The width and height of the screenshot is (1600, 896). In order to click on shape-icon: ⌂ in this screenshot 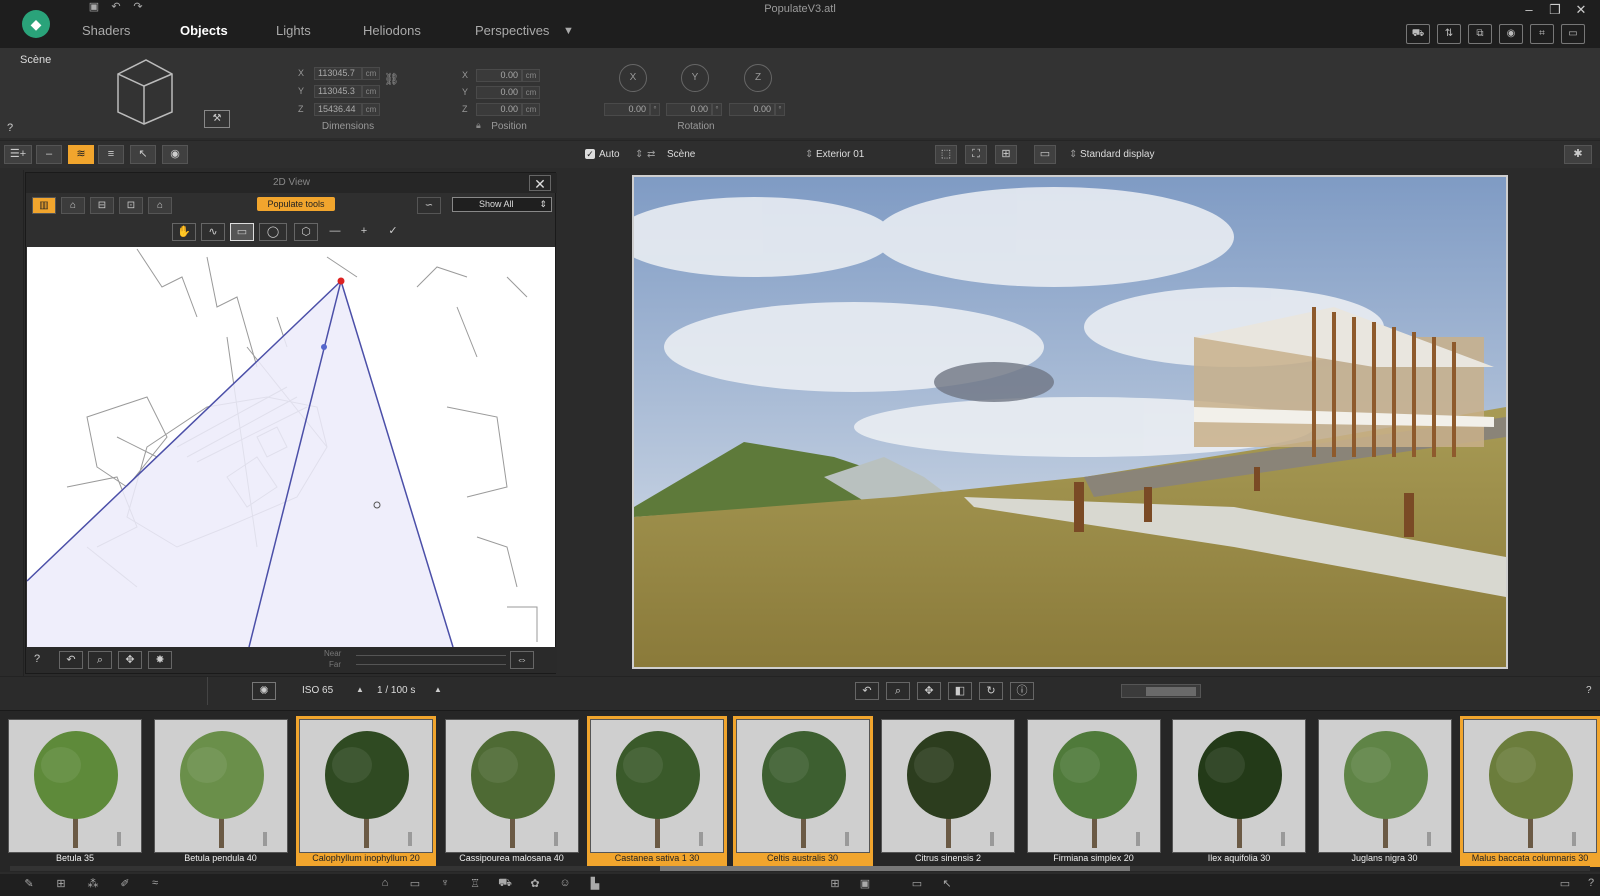, I will do `click(160, 205)`.